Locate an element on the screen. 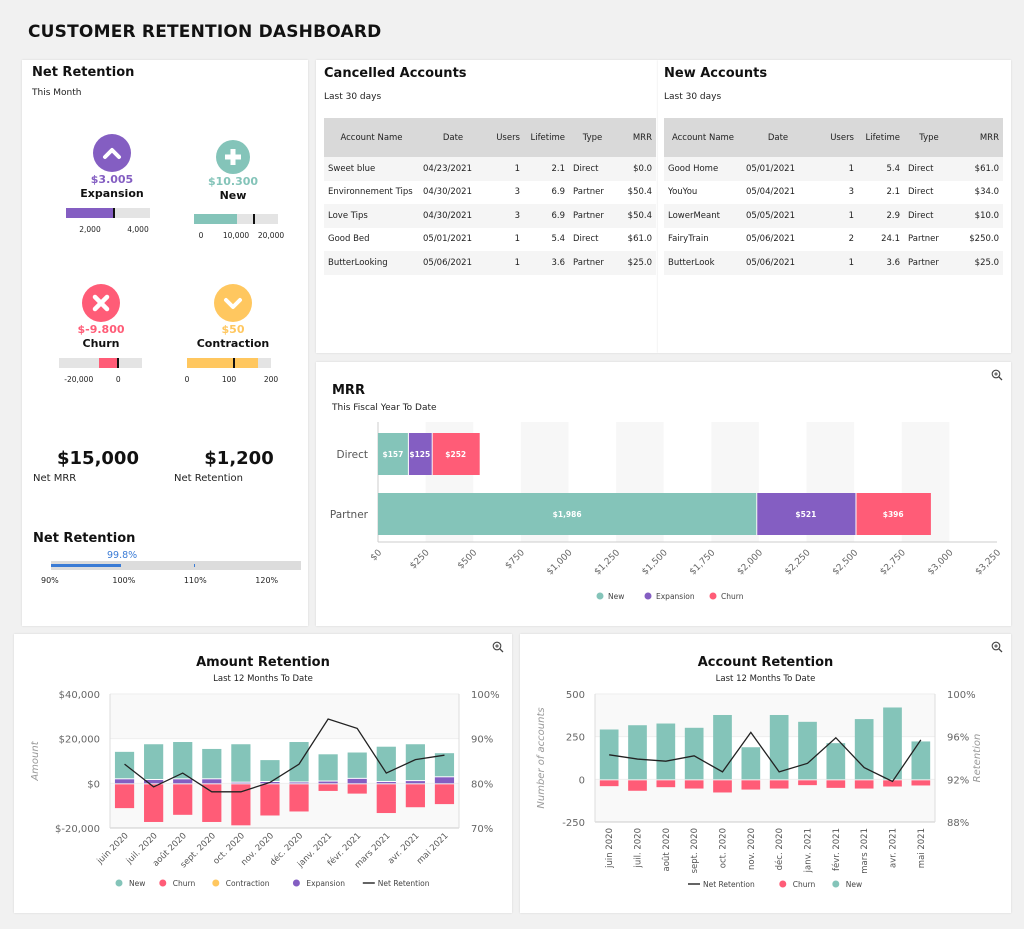  y-tick-label: $-20,000 is located at coordinates (77, 829).